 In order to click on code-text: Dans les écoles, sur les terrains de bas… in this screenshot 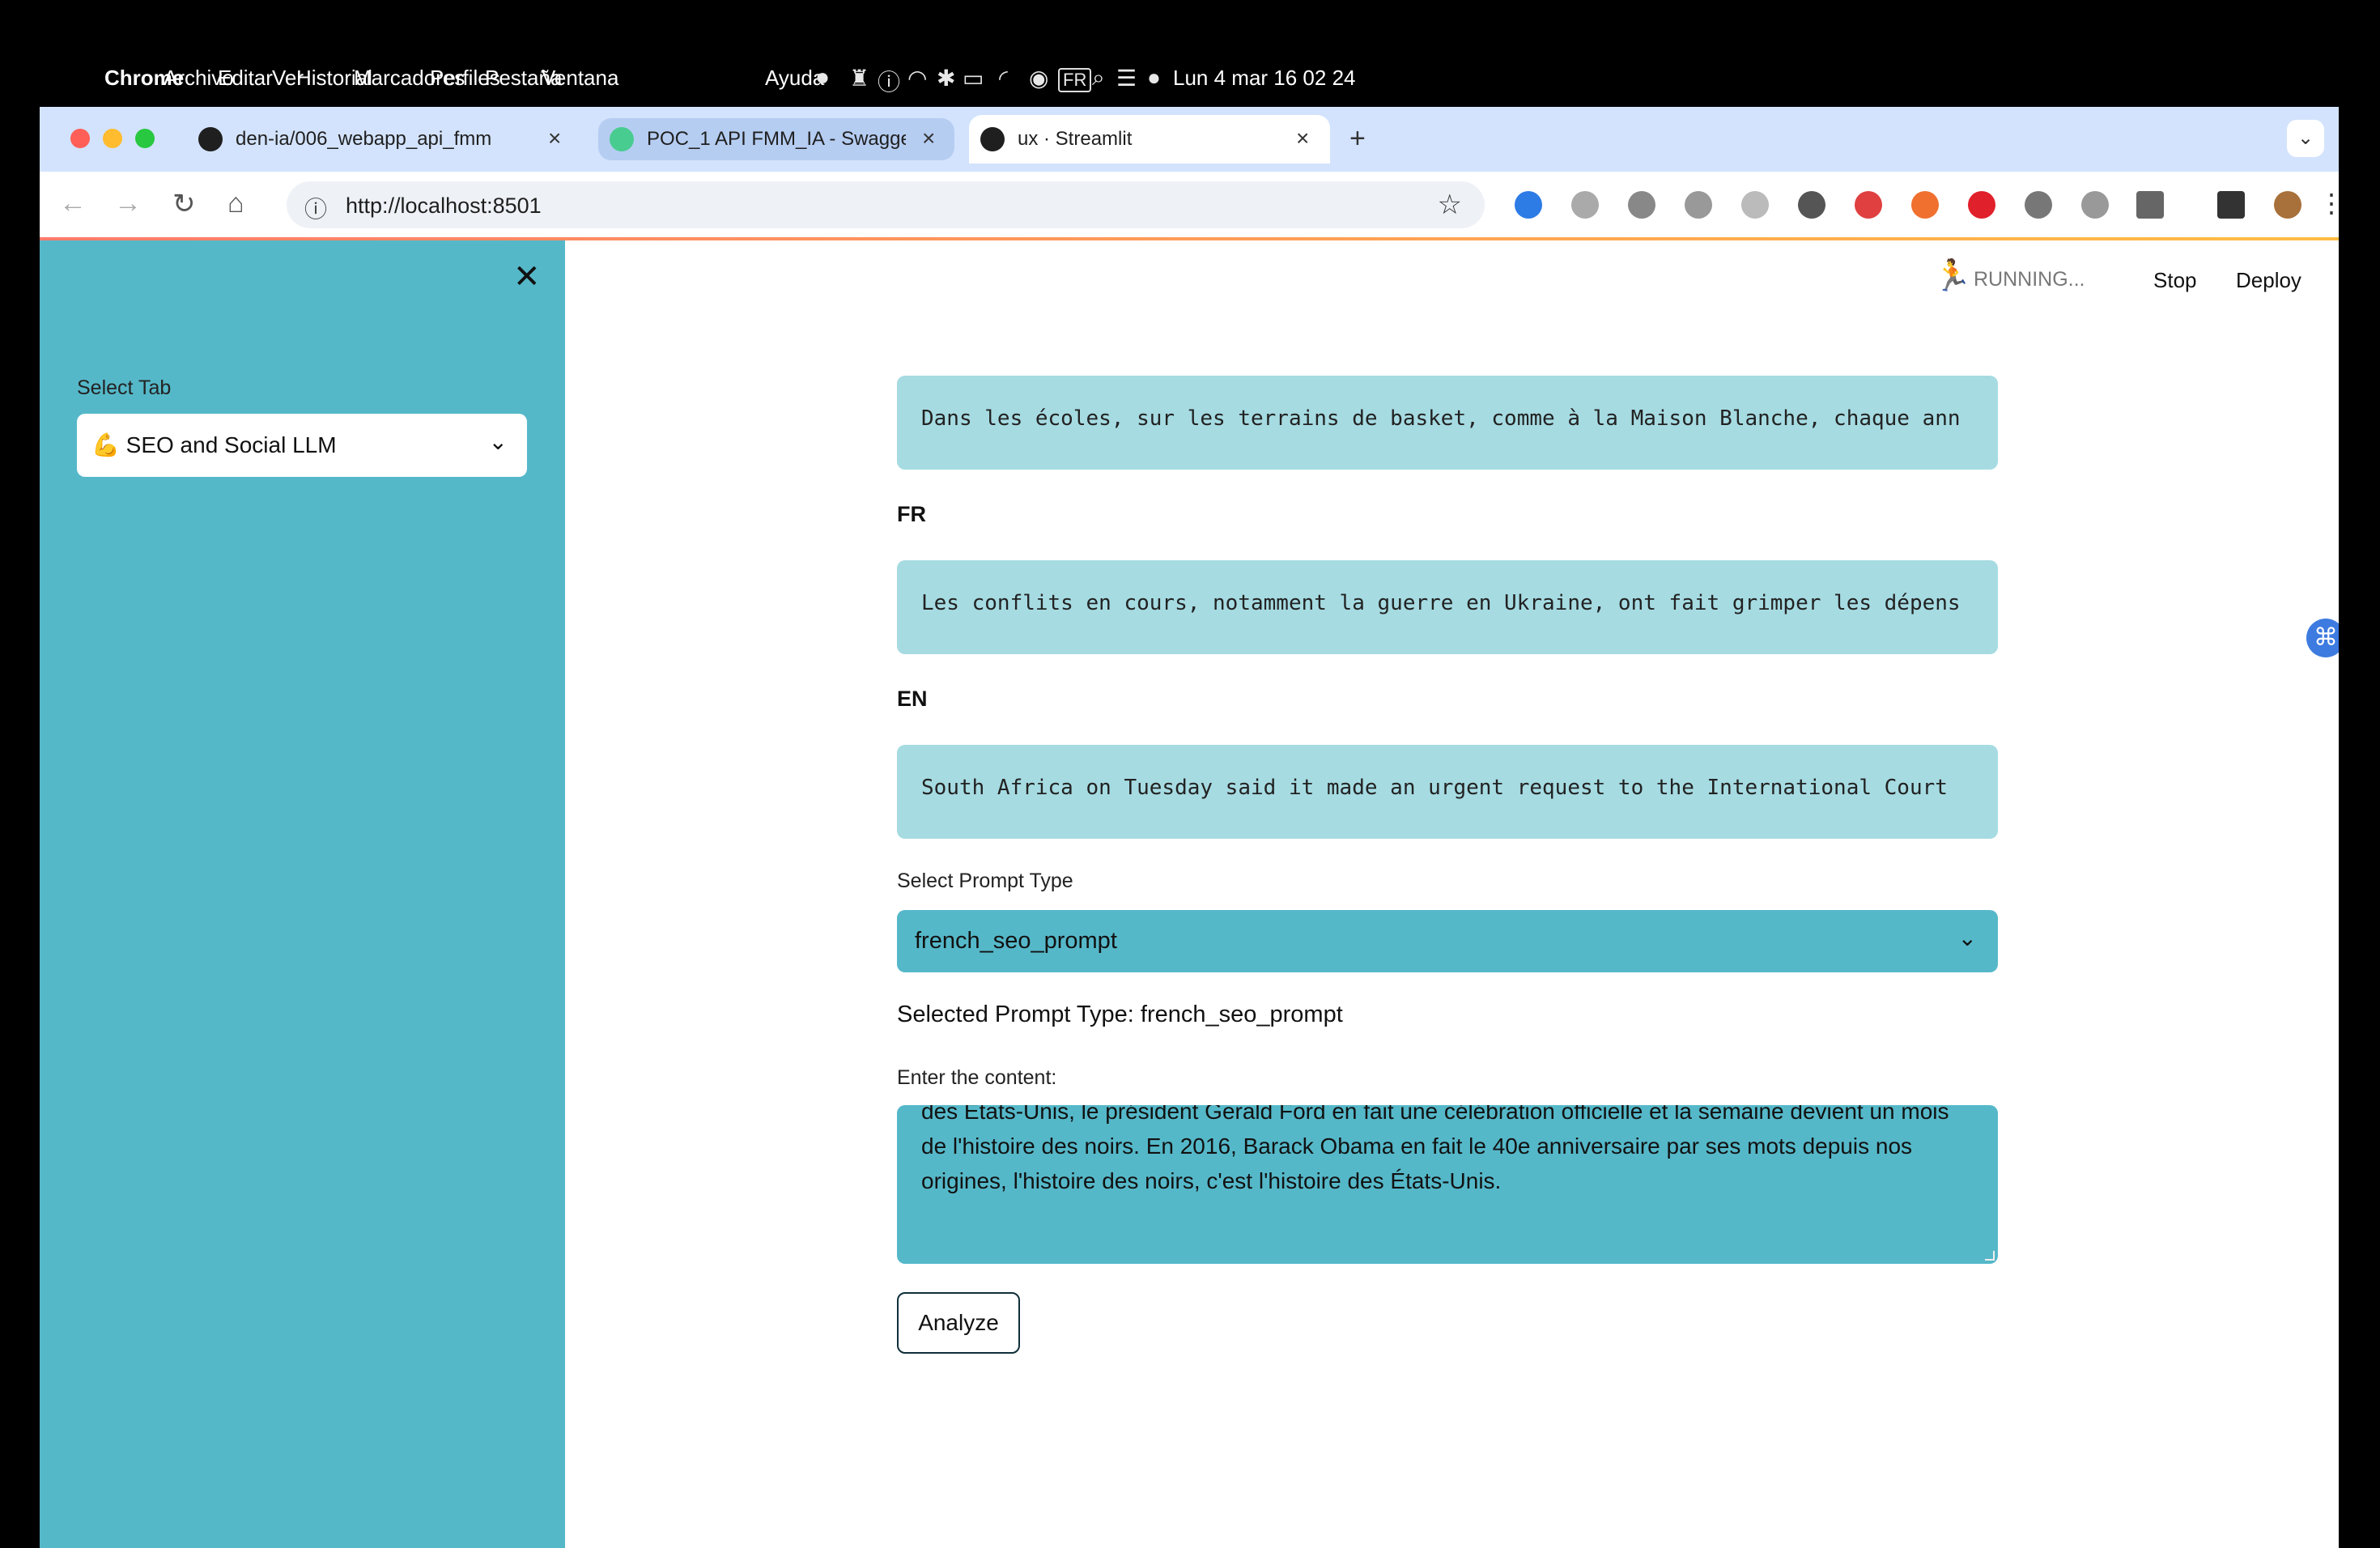, I will do `click(1441, 419)`.